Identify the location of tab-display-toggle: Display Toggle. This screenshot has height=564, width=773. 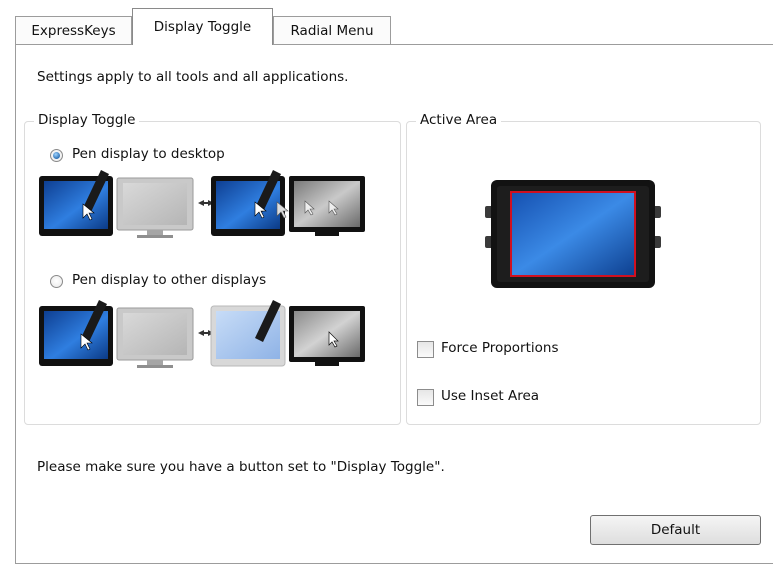
(202, 26).